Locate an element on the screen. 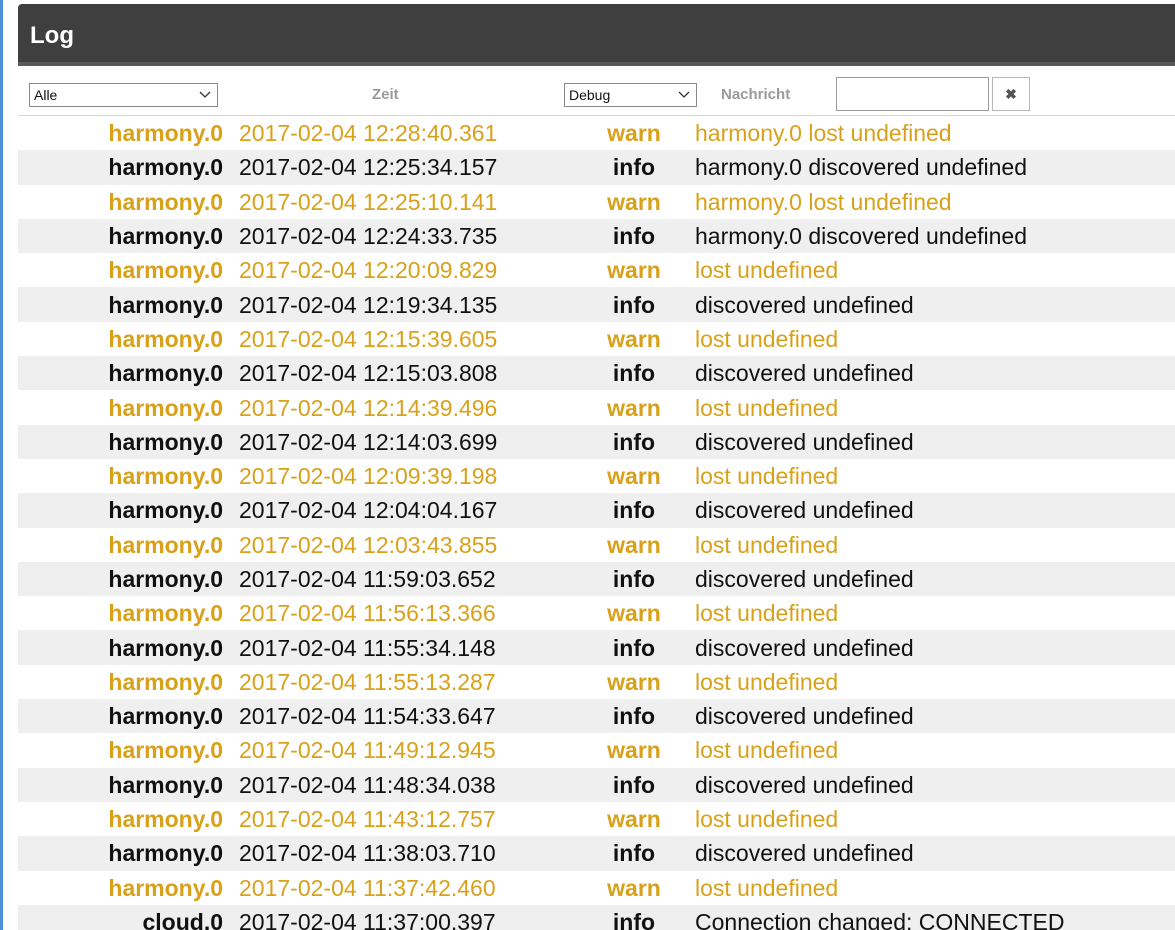 The width and height of the screenshot is (1175, 930). filter-bar: Alle Zeit Debug Nachricht ✖ is located at coordinates (596, 91).